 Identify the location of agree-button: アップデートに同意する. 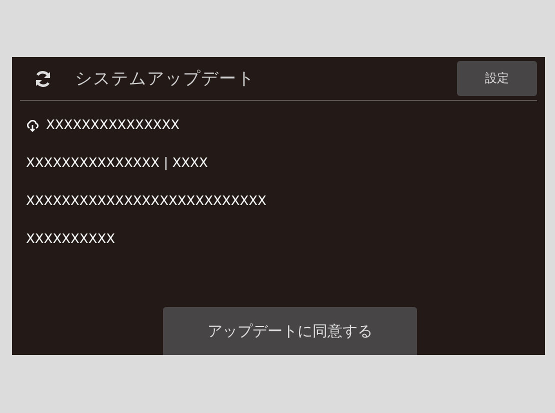
(290, 331).